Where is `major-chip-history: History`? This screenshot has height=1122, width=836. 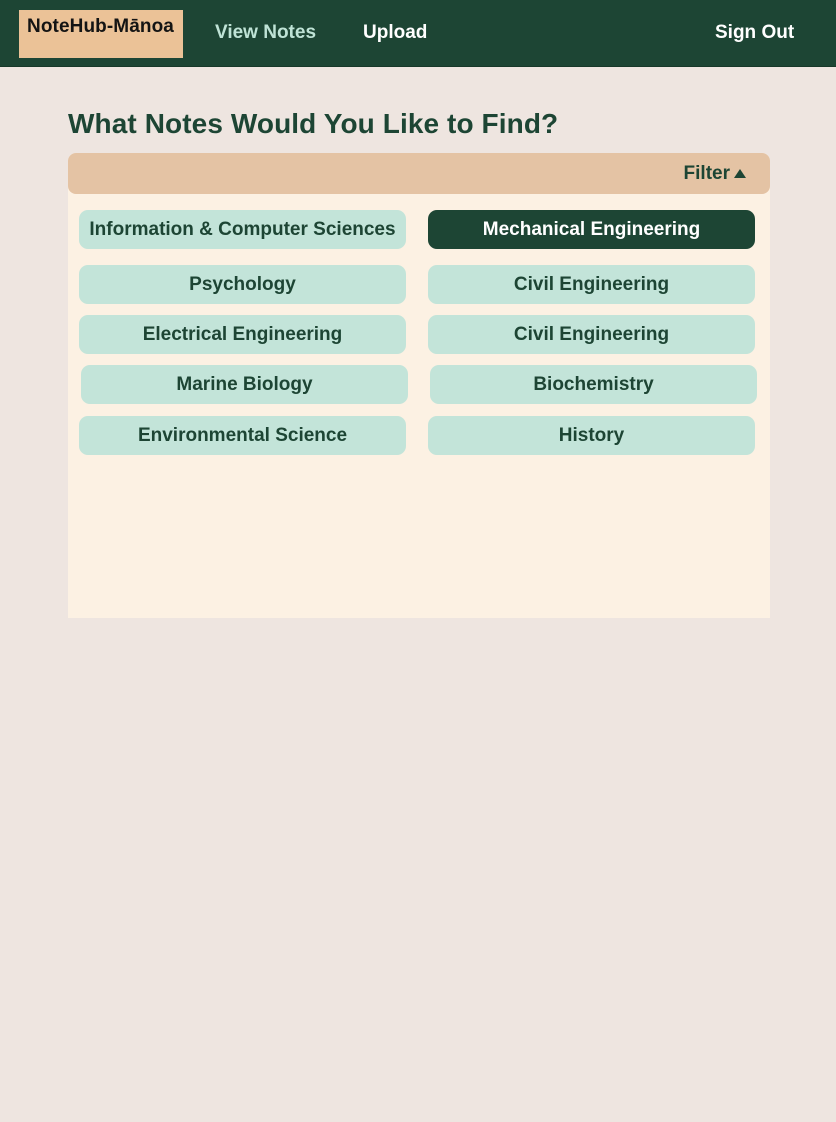 major-chip-history: History is located at coordinates (591, 435).